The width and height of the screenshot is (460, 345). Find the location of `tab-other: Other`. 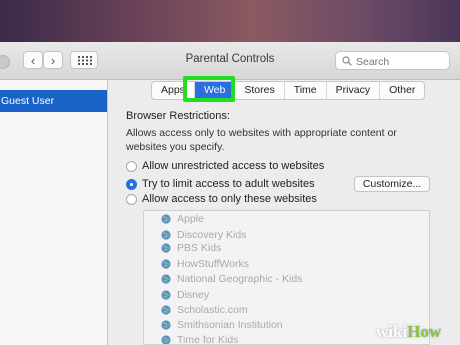

tab-other: Other is located at coordinates (402, 90).